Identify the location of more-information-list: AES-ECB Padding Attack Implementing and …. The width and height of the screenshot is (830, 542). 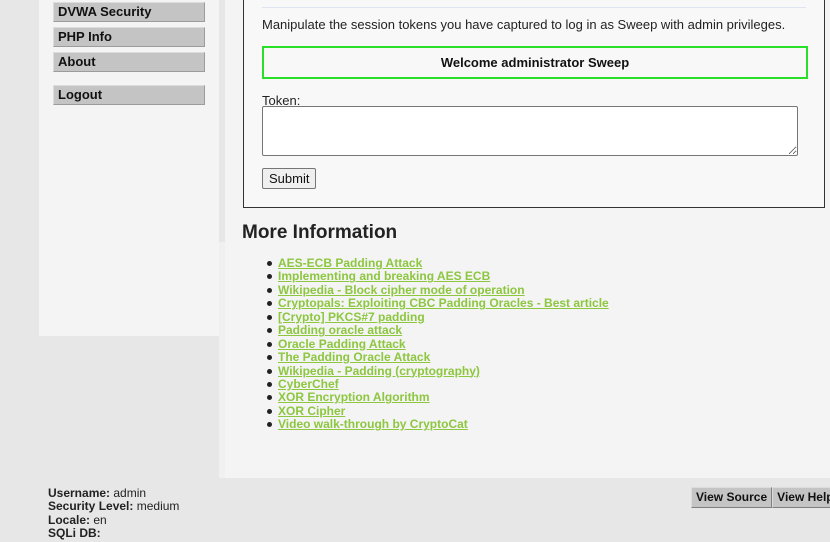
(438, 343).